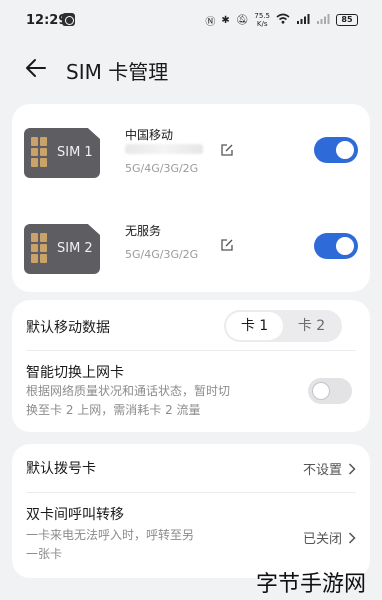  I want to click on status-bar: 12:29 Ⓝ ✱ 🔕︎ 75.5 K/s 85, so click(191, 20).